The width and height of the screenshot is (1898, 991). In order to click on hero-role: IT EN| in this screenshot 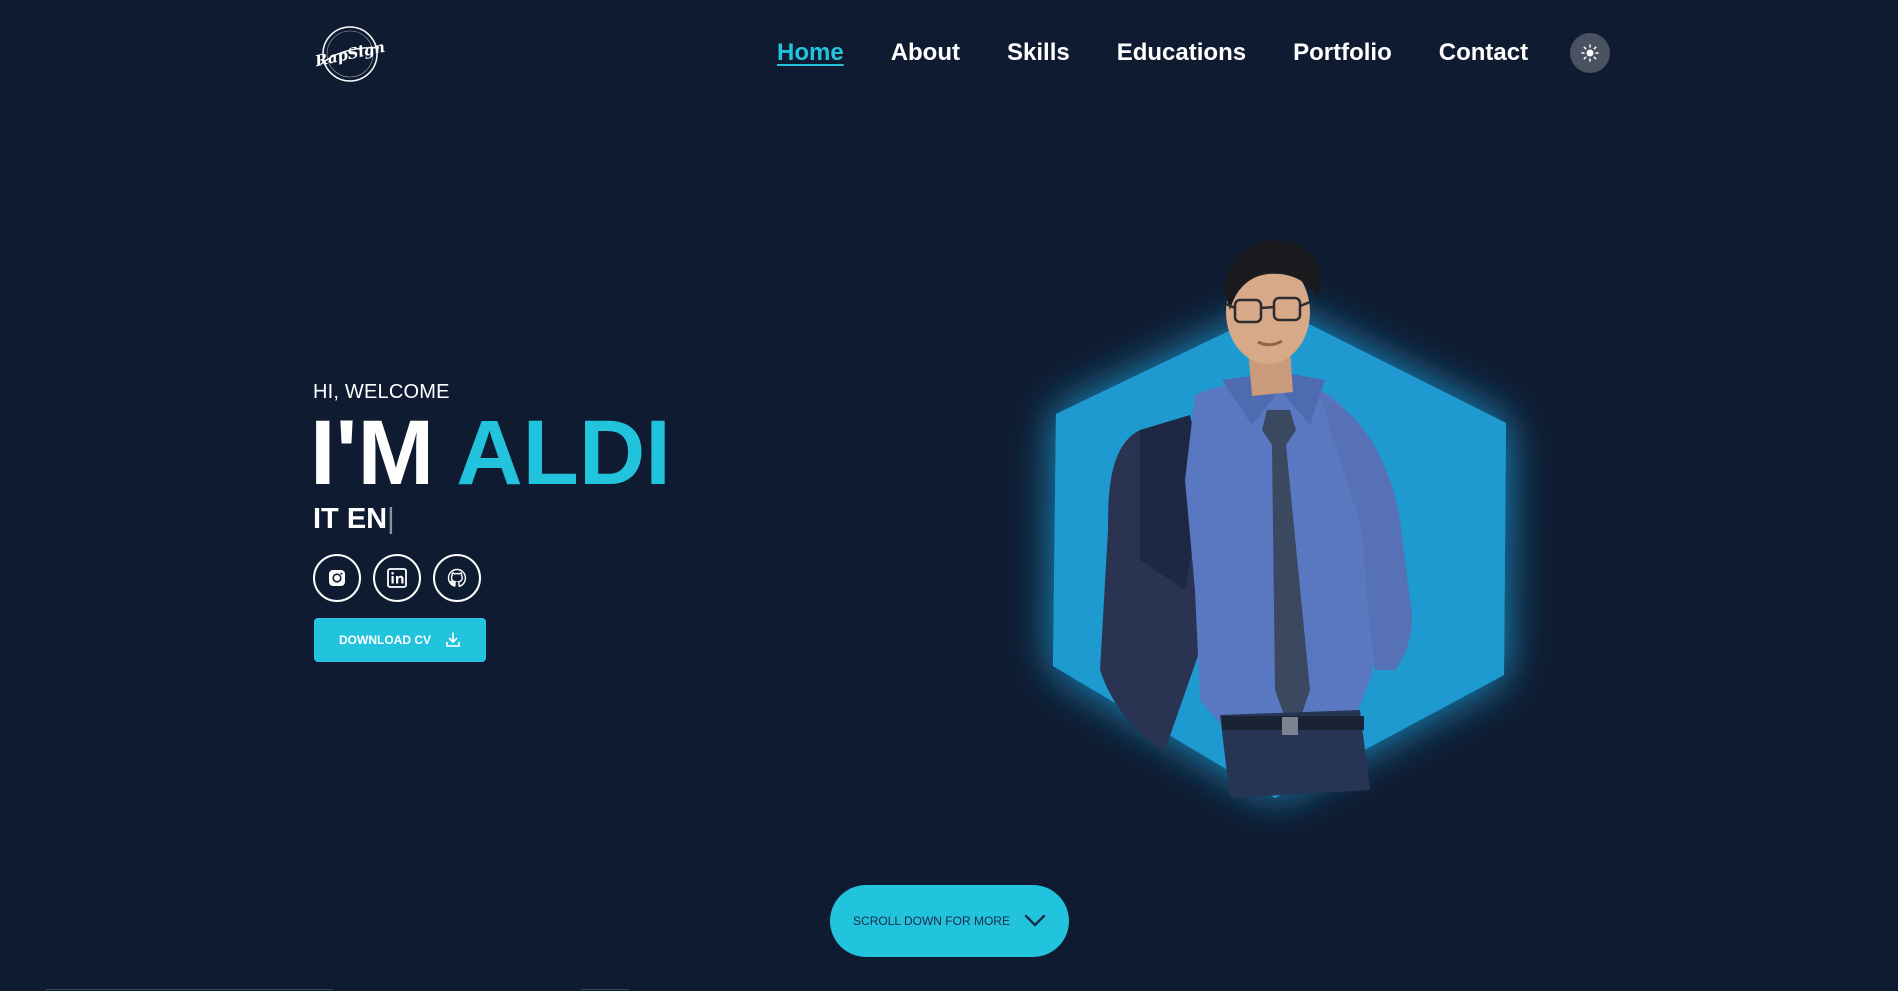, I will do `click(354, 519)`.